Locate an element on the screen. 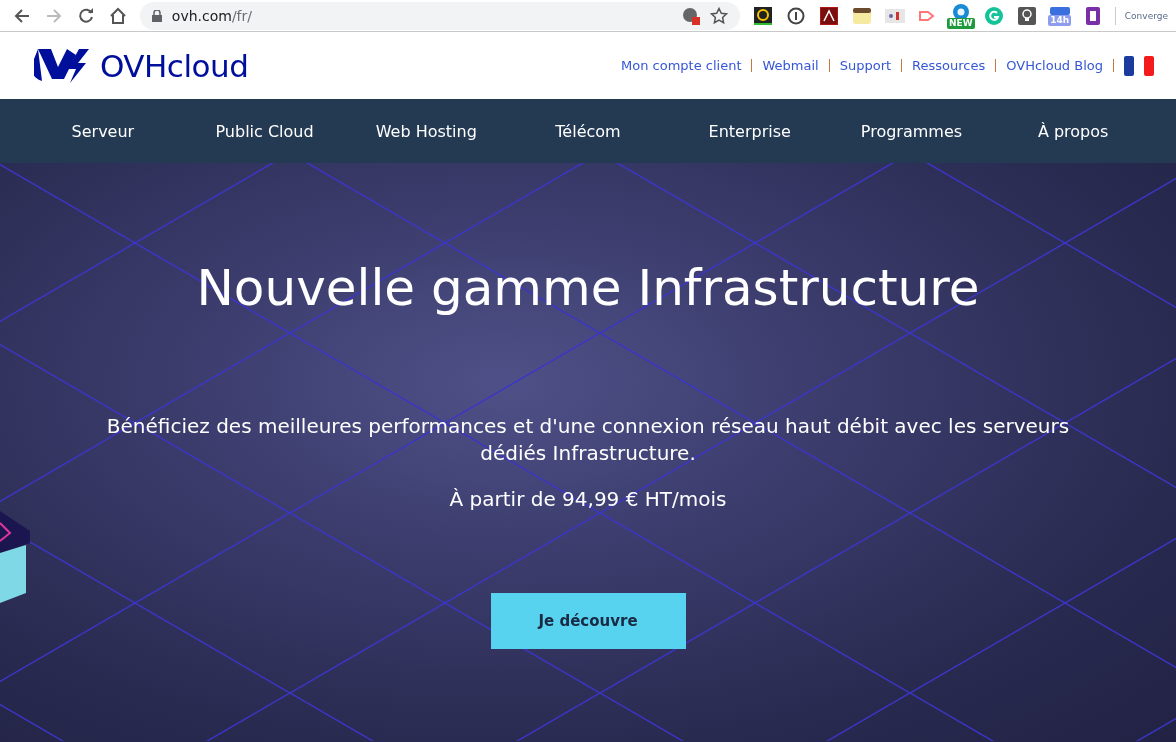 Image resolution: width=1176 pixels, height=742 pixels. url-text: ovh.com/fr/ is located at coordinates (211, 15).